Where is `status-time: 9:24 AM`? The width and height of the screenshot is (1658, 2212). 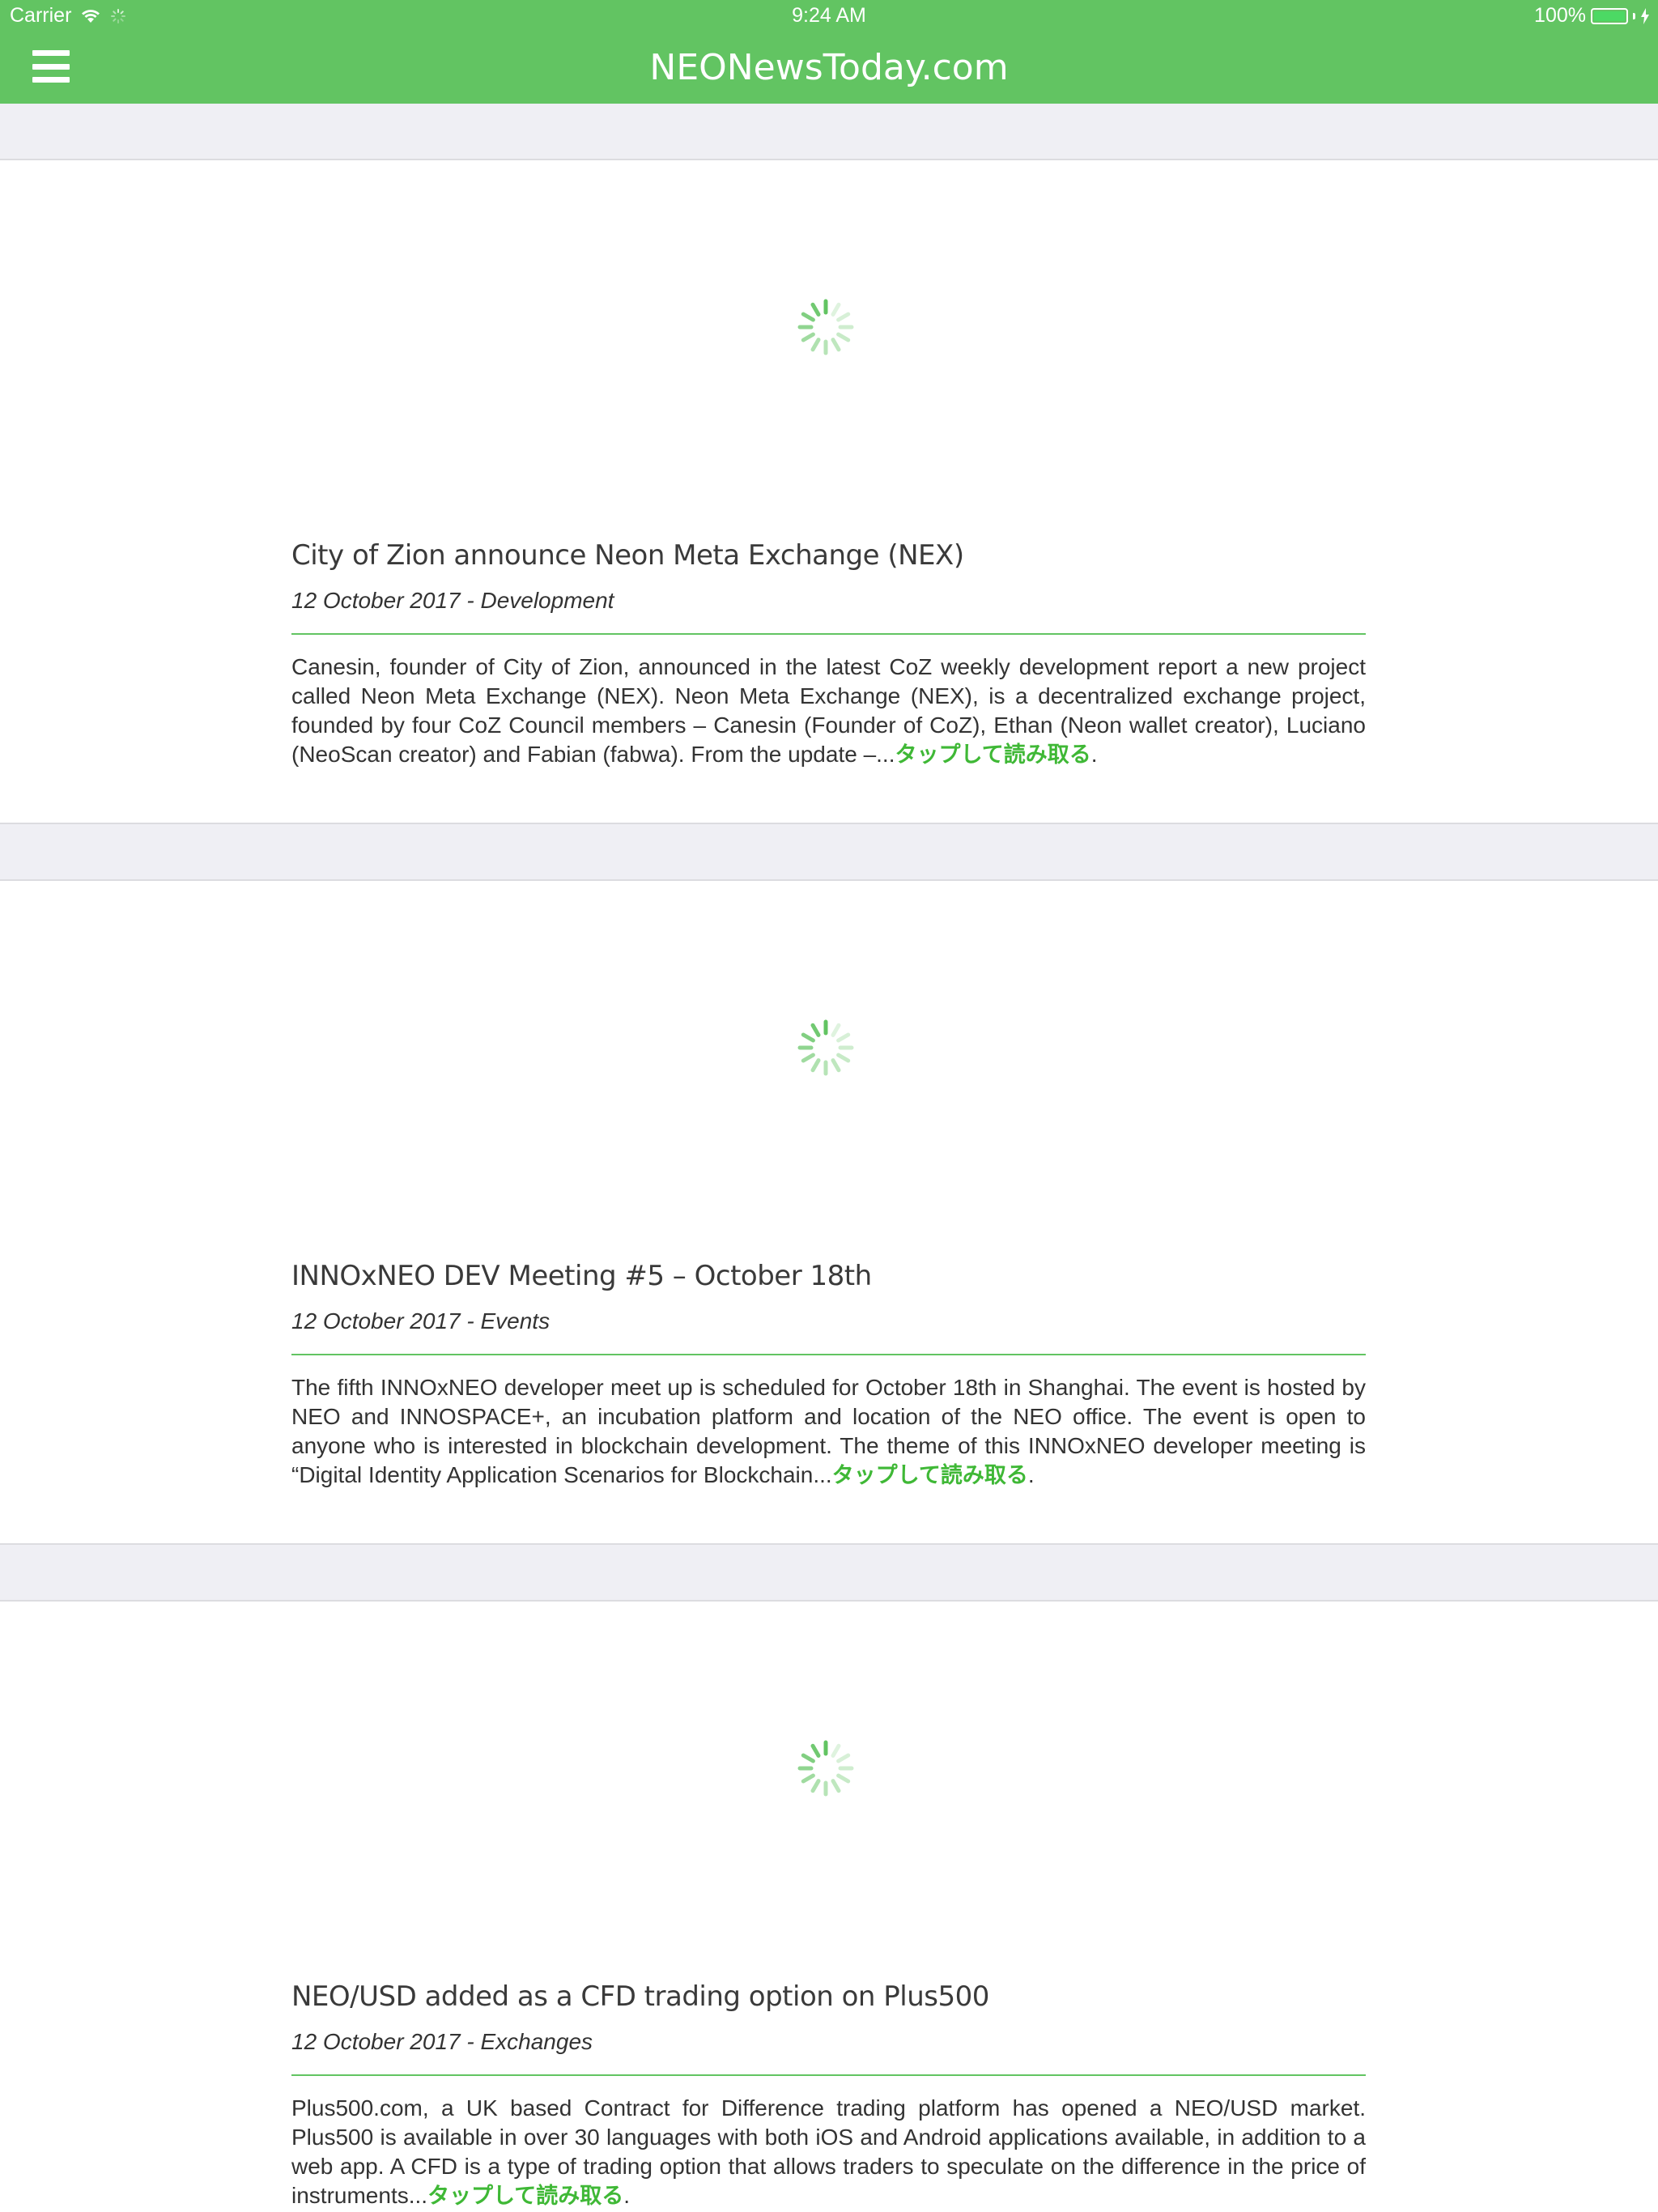 status-time: 9:24 AM is located at coordinates (829, 16).